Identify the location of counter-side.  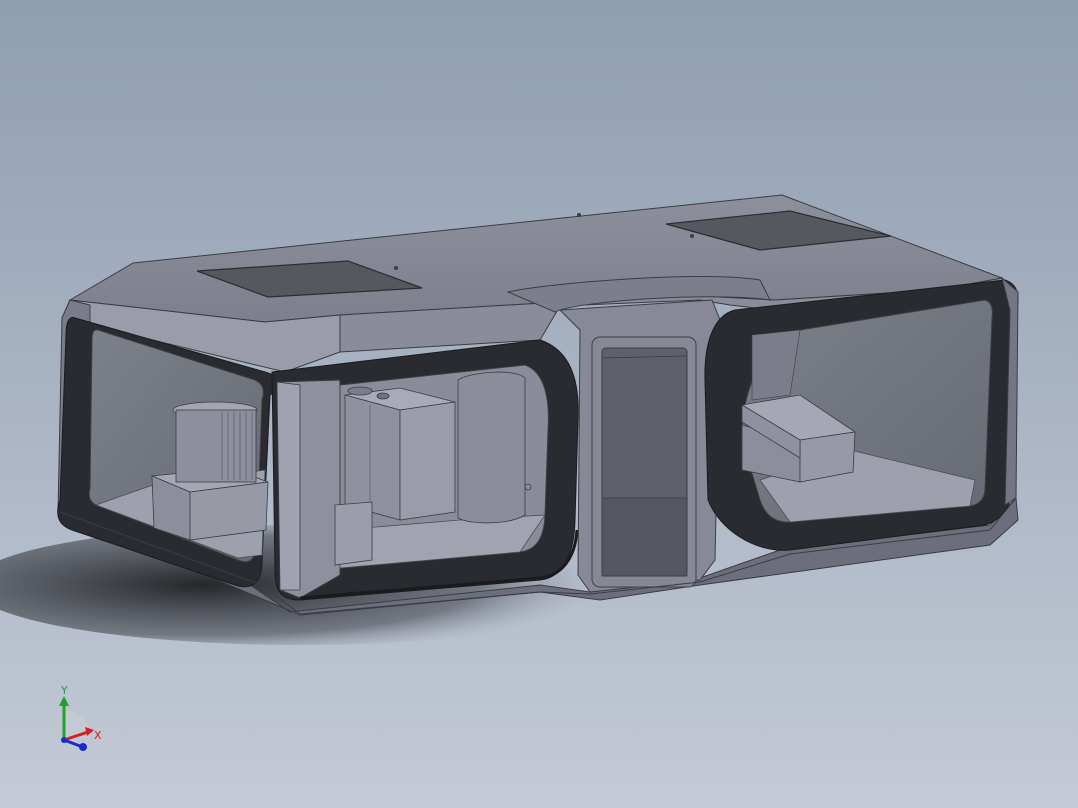
(427, 461).